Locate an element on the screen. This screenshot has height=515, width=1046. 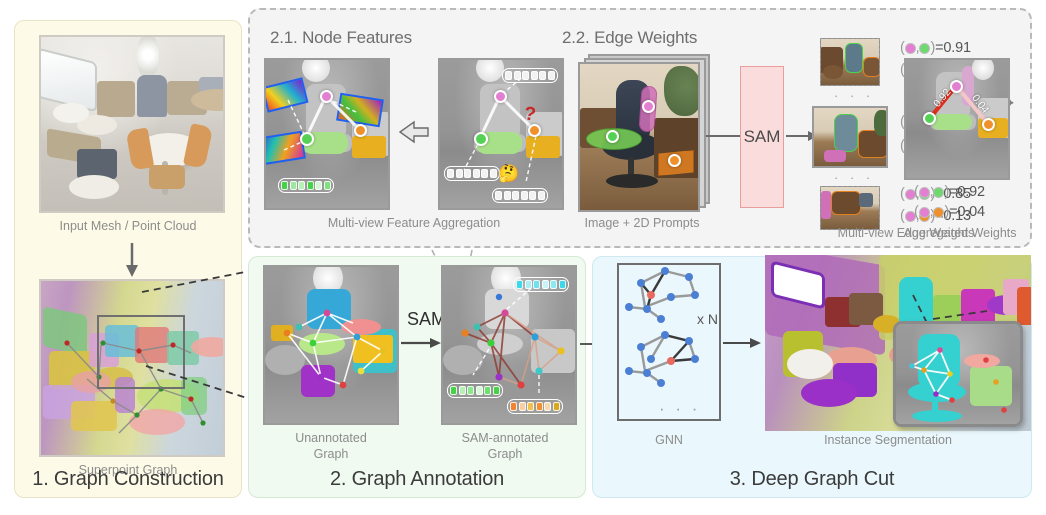
superpoint-green is located at coordinates (322, 344).